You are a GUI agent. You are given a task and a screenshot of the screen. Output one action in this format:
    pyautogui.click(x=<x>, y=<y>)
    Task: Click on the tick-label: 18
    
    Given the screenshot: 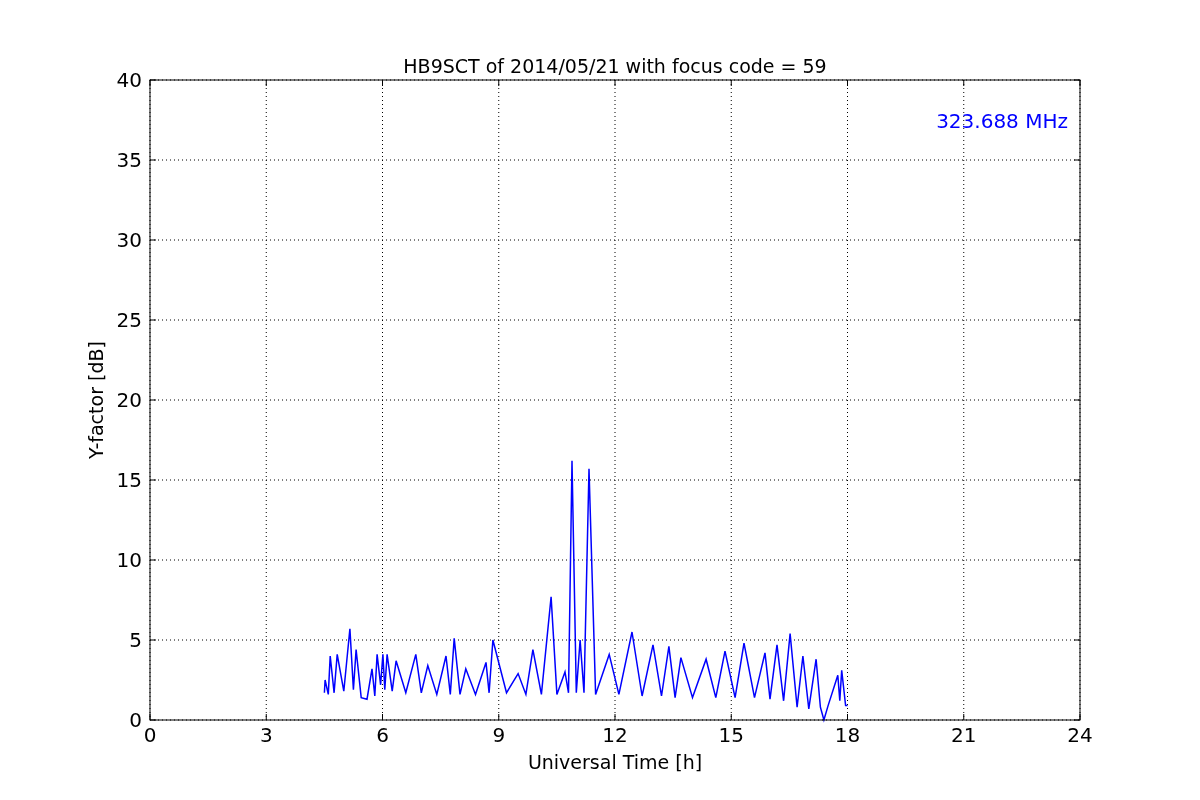 What is the action you would take?
    pyautogui.click(x=847, y=735)
    